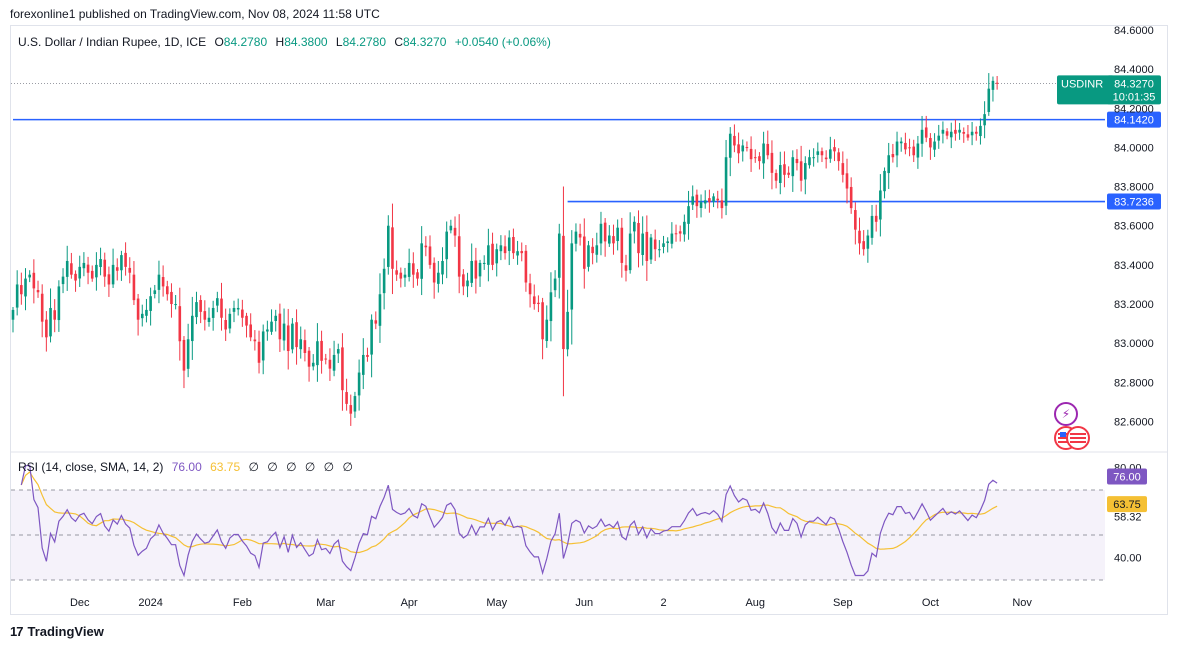 The height and width of the screenshot is (650, 1177). Describe the element at coordinates (112, 42) in the screenshot. I see `symbol-title: U.S. Dollar / Indian Rupee, 1D, ICE` at that location.